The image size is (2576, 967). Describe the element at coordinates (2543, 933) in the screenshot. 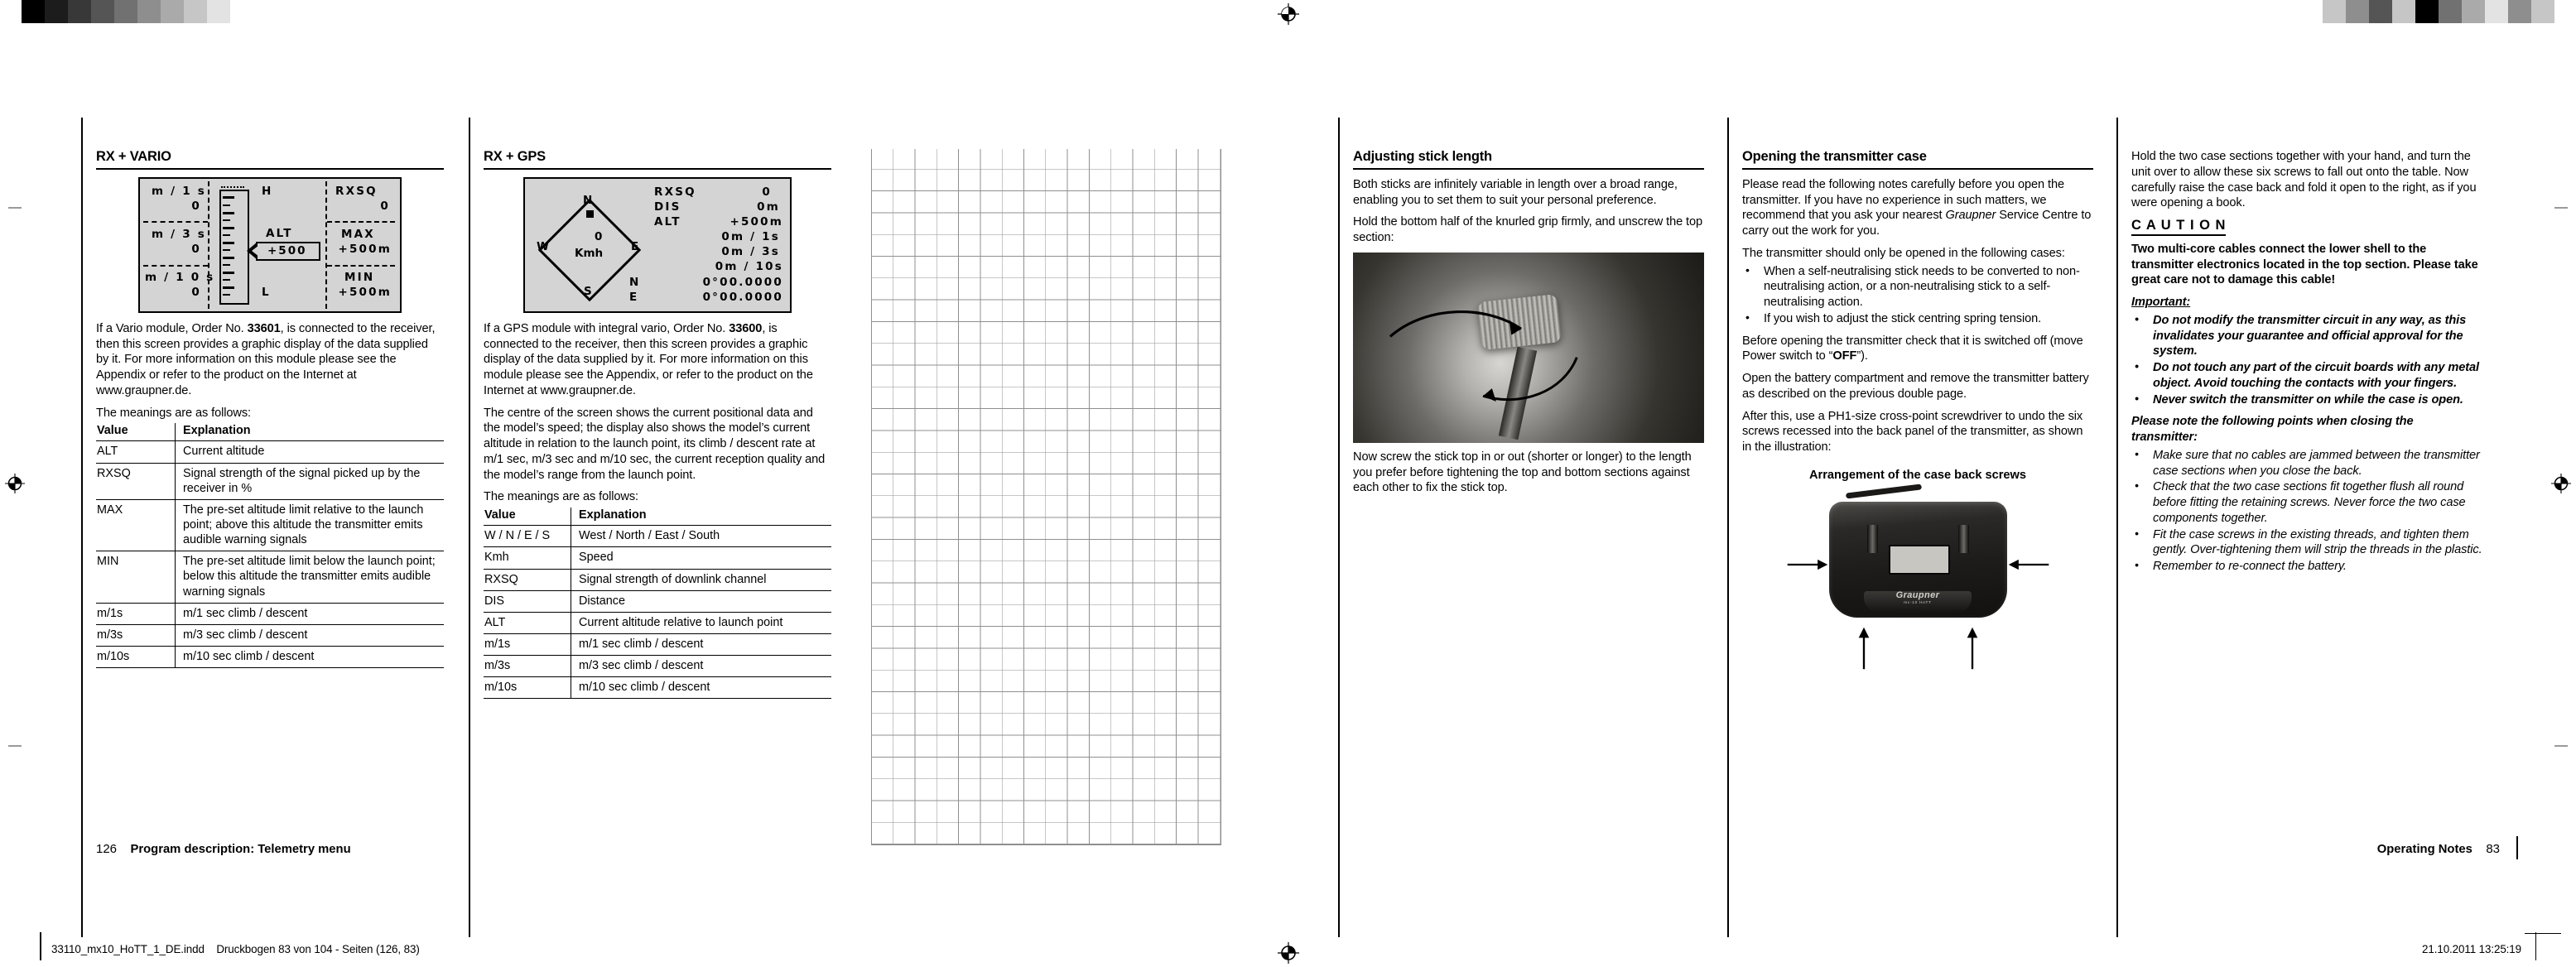

I see `print-footer-rule-top-right` at that location.